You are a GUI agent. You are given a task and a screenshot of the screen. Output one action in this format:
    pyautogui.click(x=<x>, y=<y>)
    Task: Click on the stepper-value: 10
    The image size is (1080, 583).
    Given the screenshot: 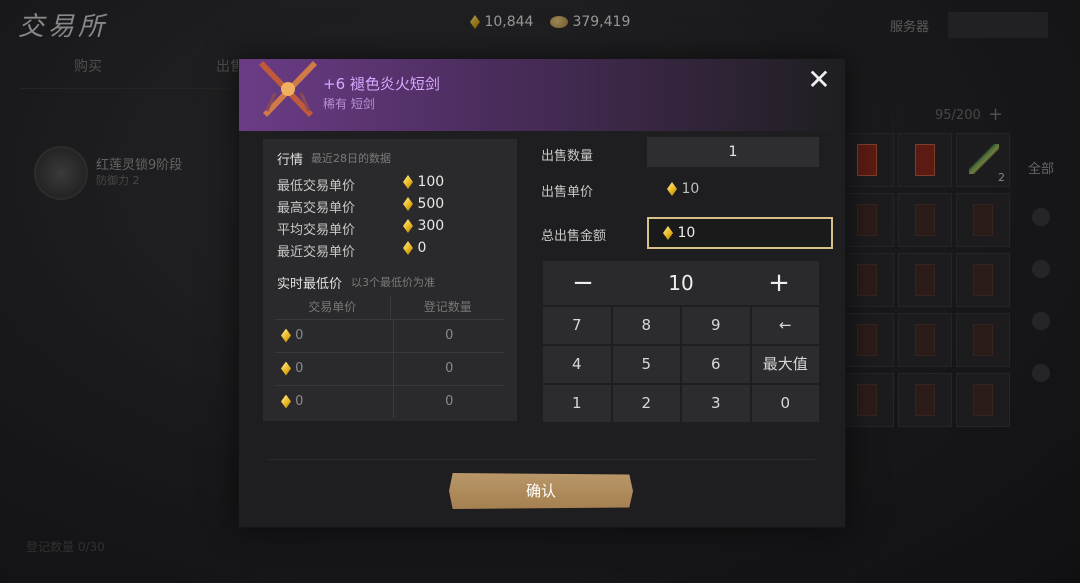 What is the action you would take?
    pyautogui.click(x=681, y=283)
    